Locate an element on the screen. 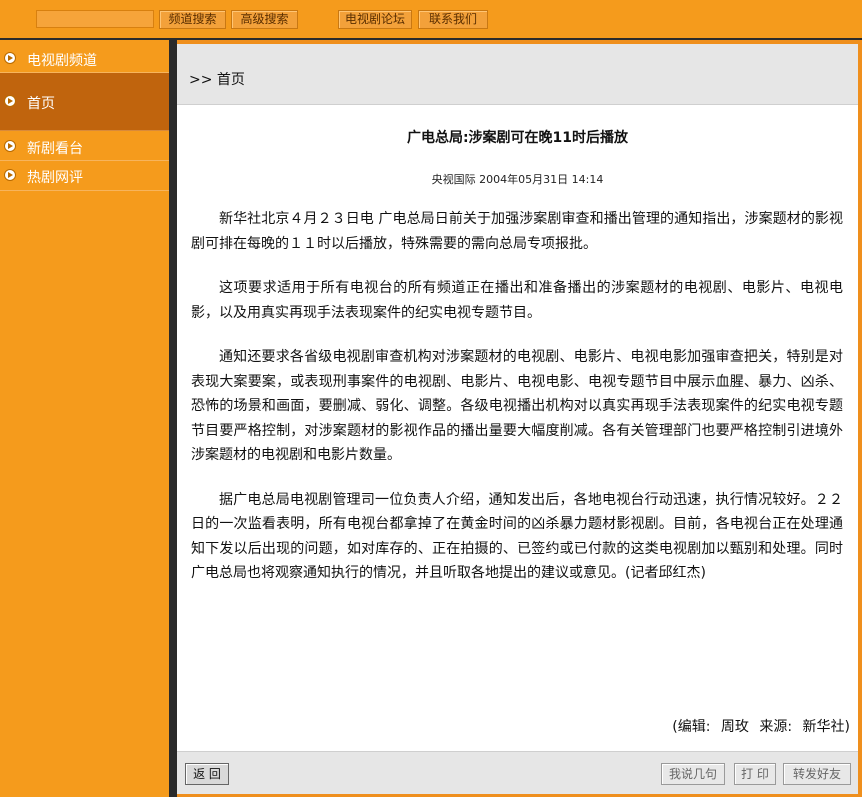 This screenshot has width=862, height=797. sidebar-item-label: 电视剧频道 is located at coordinates (62, 61).